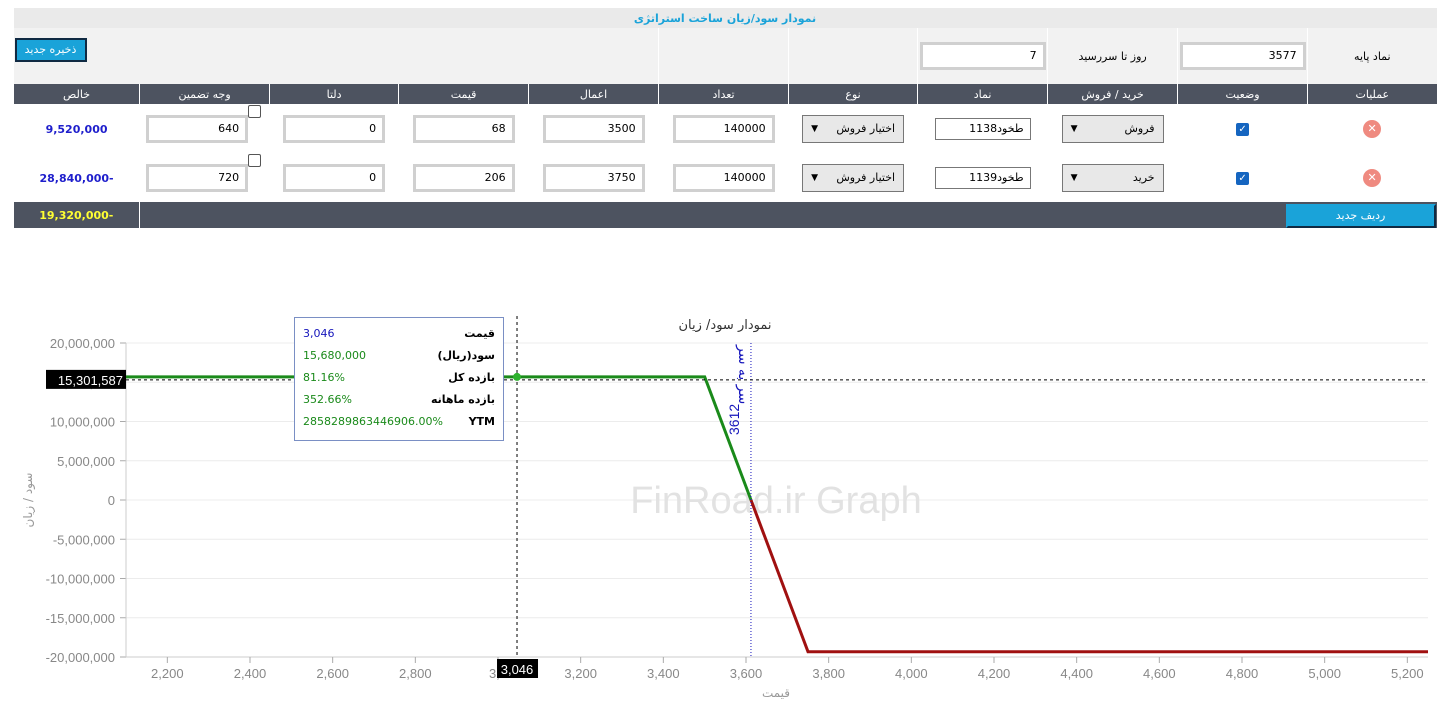  What do you see at coordinates (373, 421) in the screenshot?
I see `tooltip-value: 2858289863446906.00%` at bounding box center [373, 421].